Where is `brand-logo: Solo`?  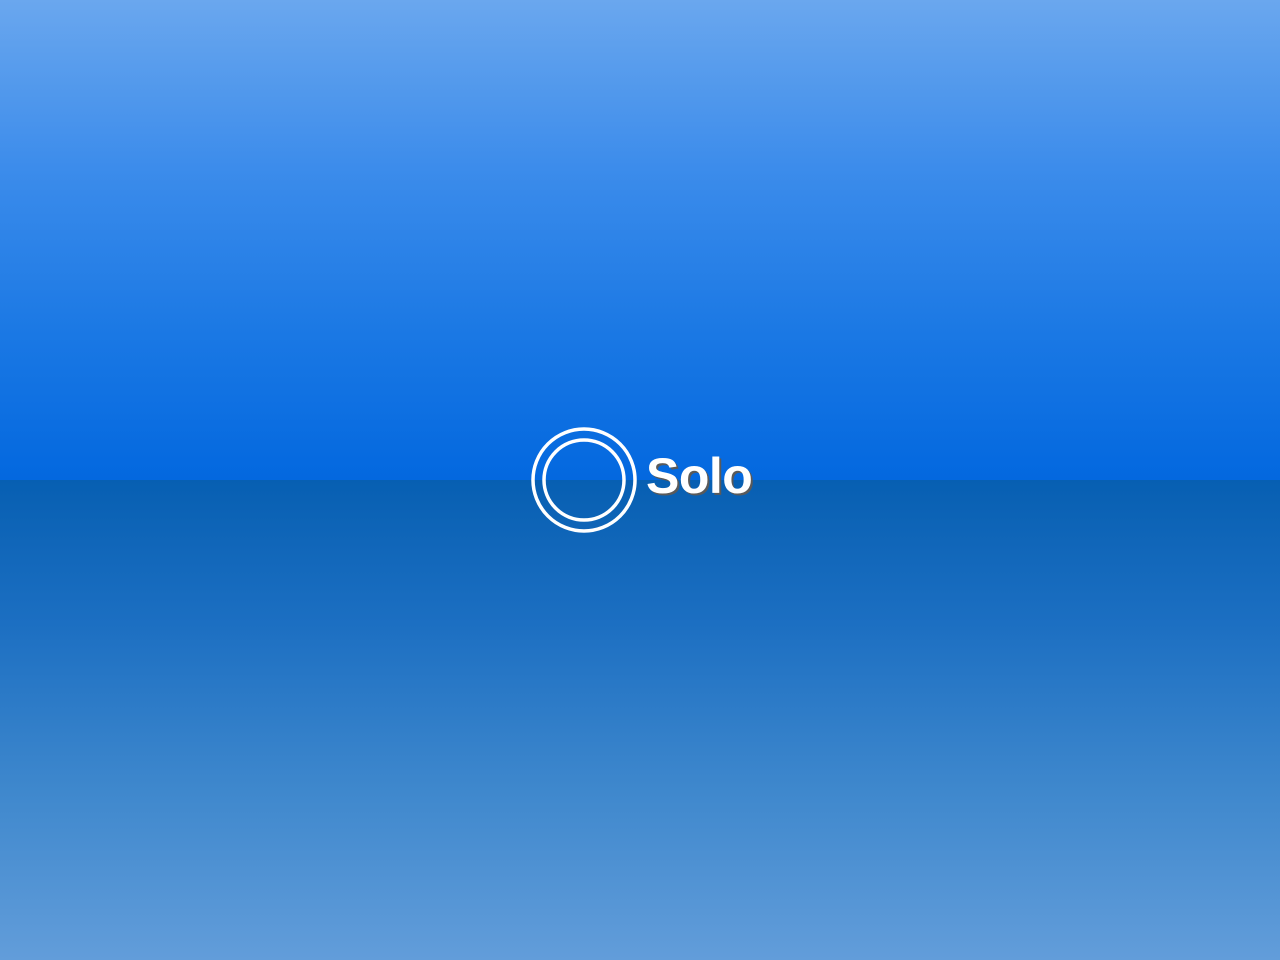
brand-logo: Solo is located at coordinates (641, 480).